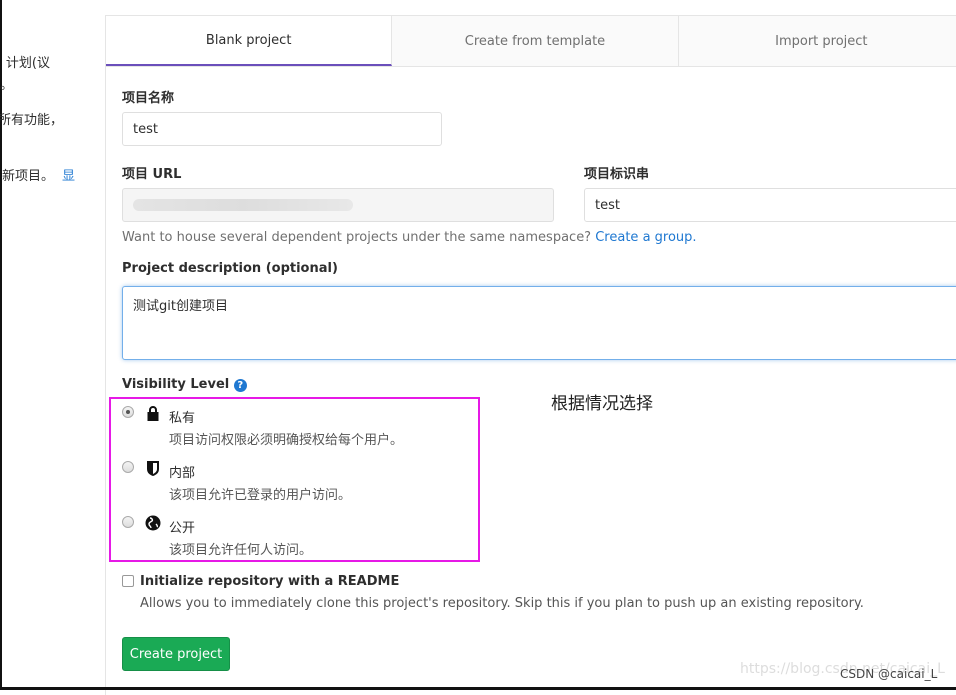 The width and height of the screenshot is (956, 695). Describe the element at coordinates (68, 176) in the screenshot. I see `sidebar-link: 显` at that location.